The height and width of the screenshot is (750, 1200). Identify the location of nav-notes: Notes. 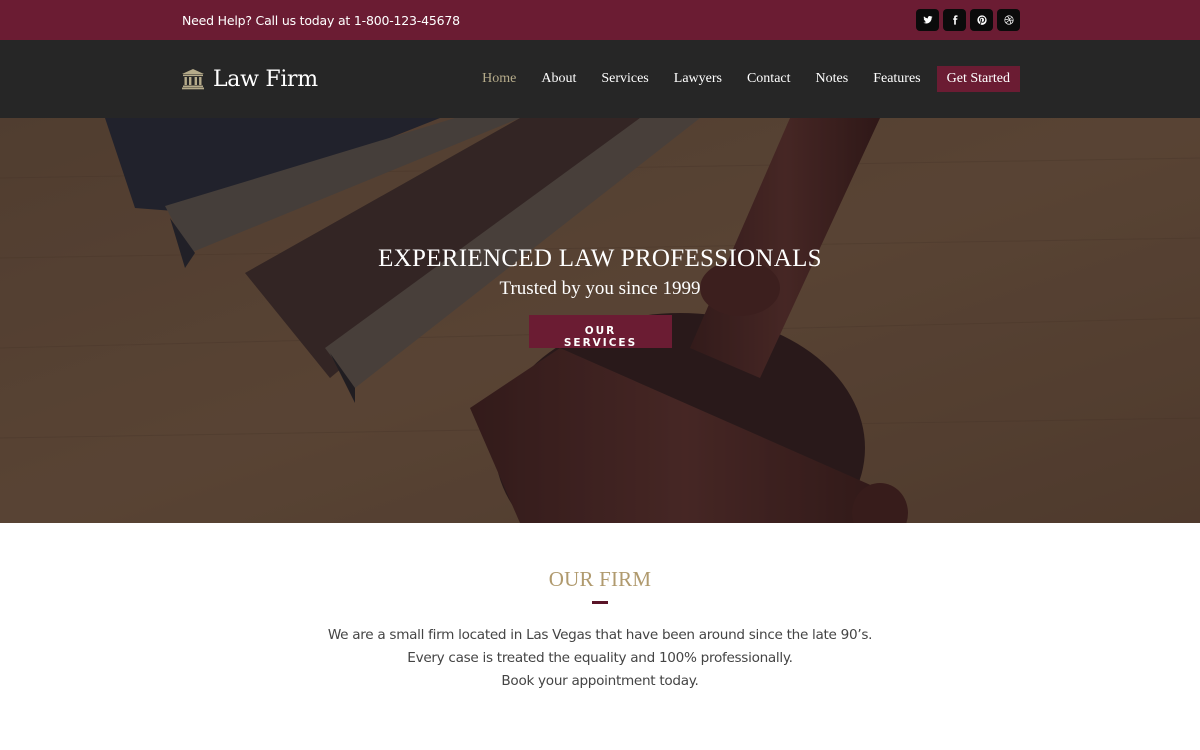
(832, 79).